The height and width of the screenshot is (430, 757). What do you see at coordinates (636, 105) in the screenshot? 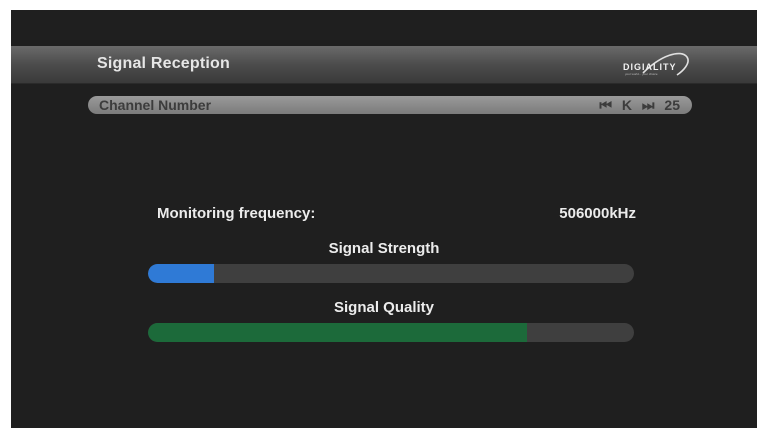
I see `channel-controls: ⏮ K ⏭ 25` at bounding box center [636, 105].